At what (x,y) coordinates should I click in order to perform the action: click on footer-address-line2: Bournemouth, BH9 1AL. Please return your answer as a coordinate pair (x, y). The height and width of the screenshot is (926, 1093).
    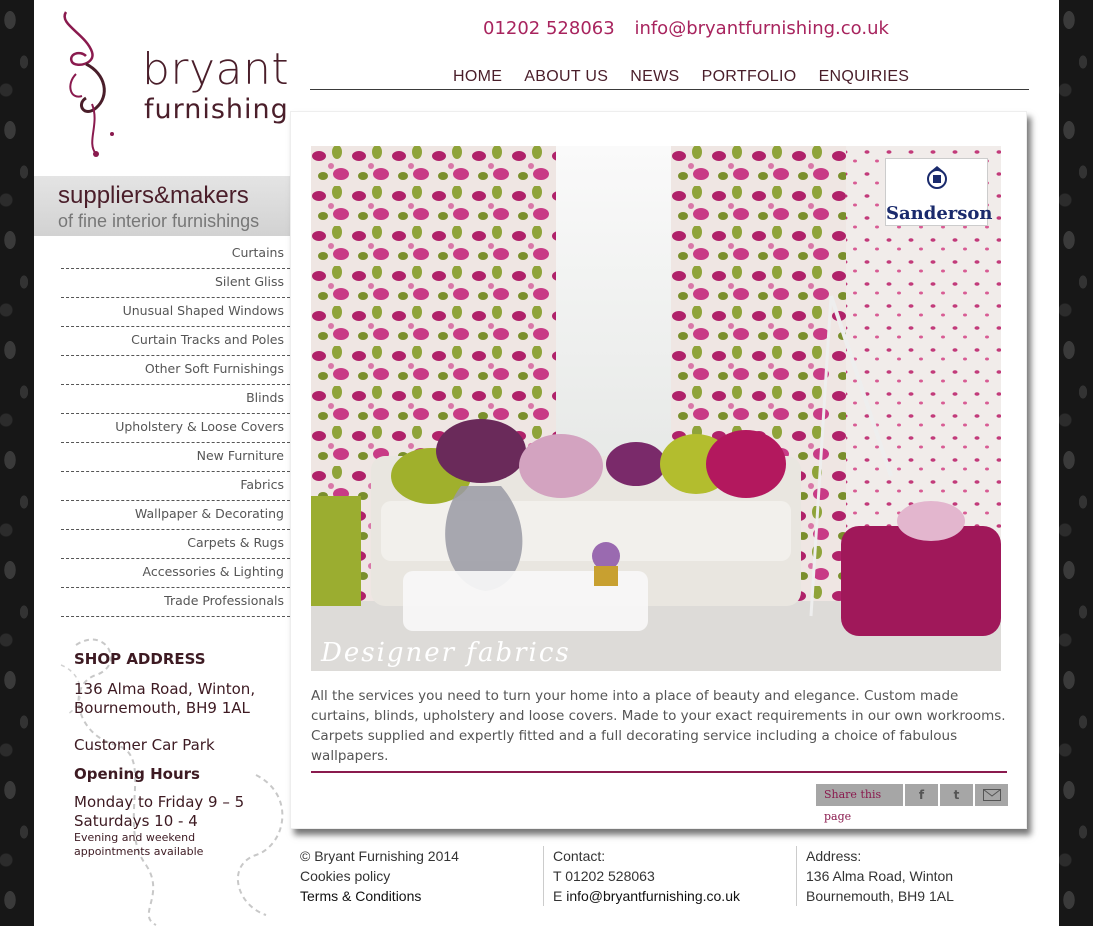
    Looking at the image, I should click on (880, 896).